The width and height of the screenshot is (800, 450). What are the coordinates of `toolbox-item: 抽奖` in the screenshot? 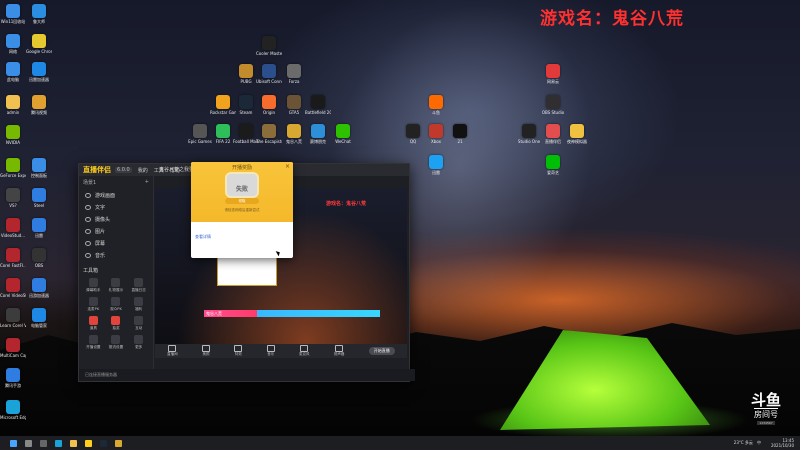 It's located at (116, 323).